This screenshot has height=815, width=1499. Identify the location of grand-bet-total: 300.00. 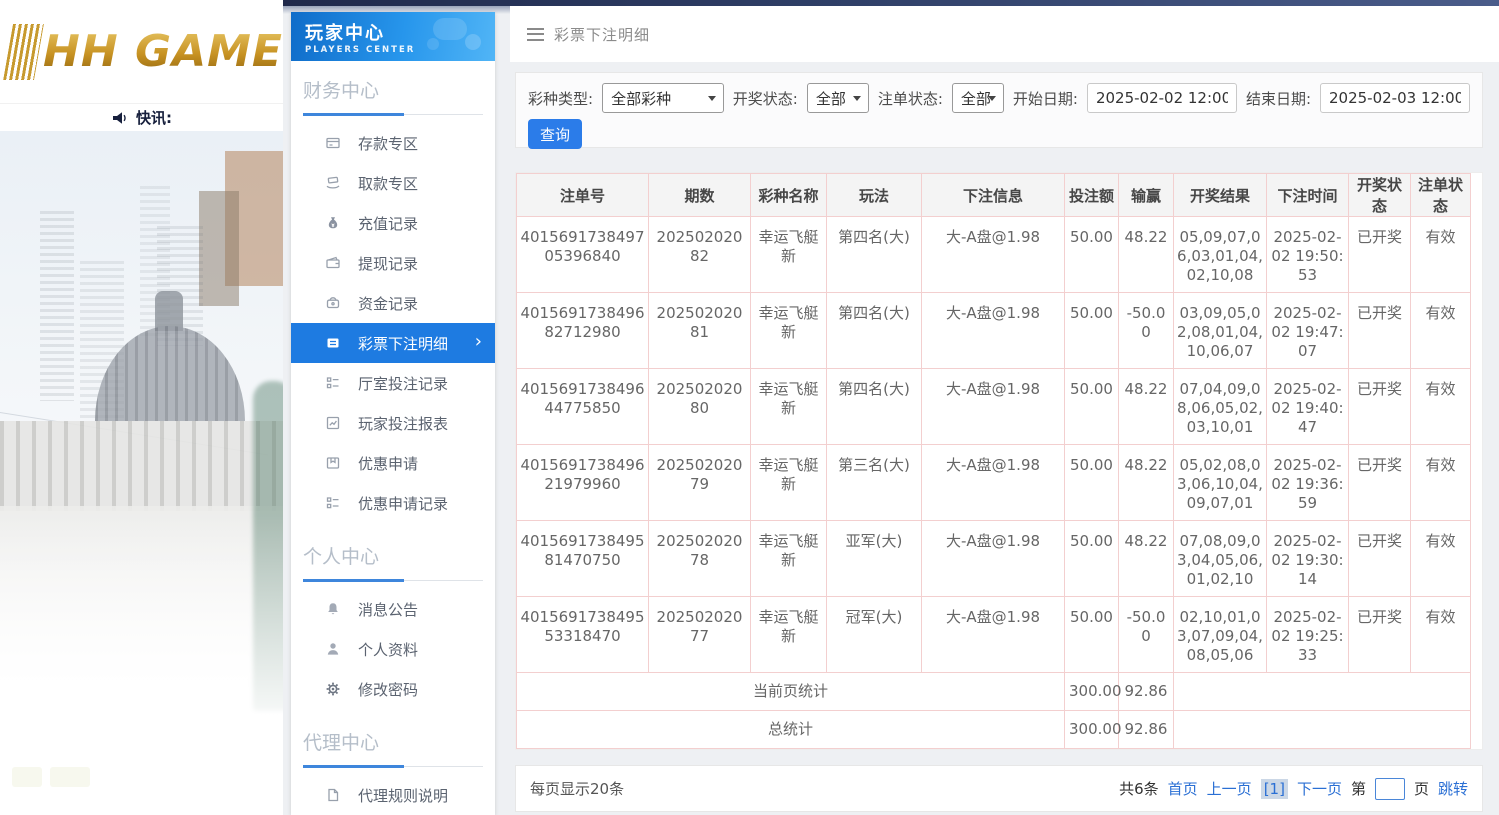
(1093, 729).